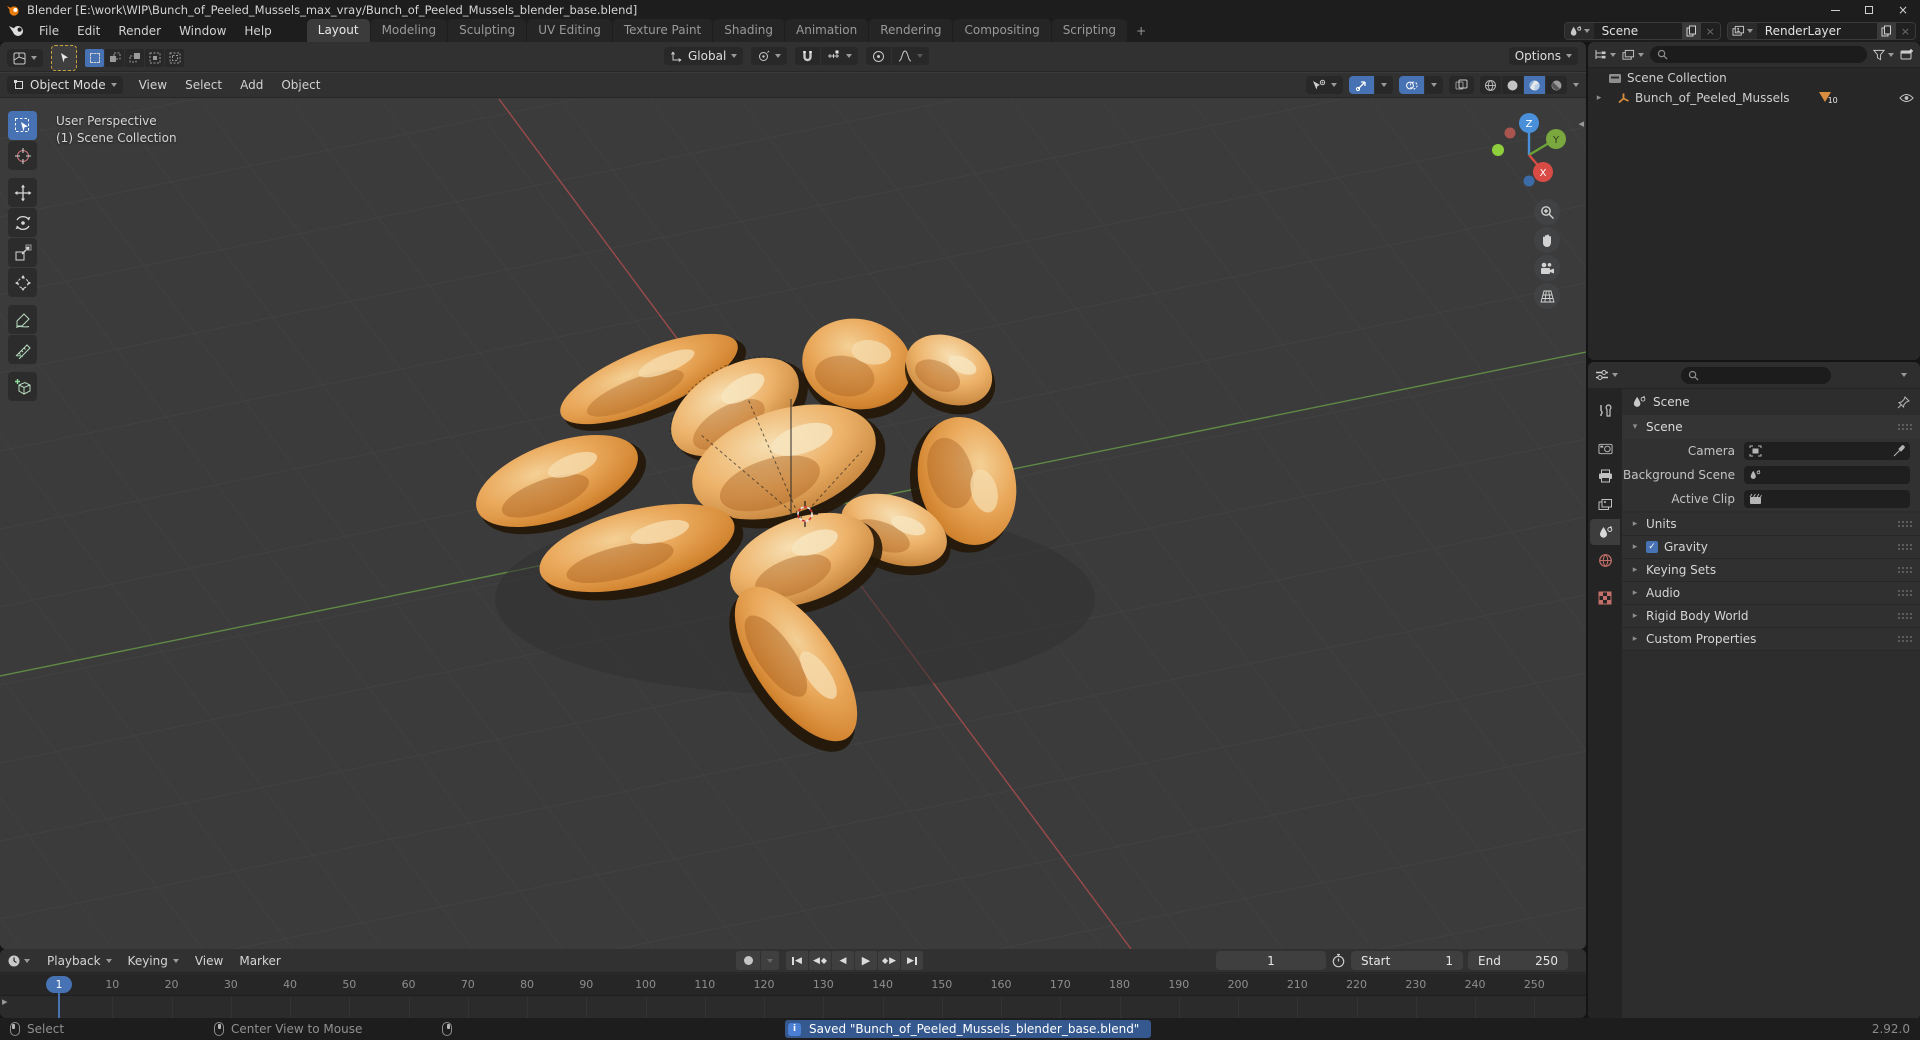  I want to click on auto-keying-dropdown, so click(770, 960).